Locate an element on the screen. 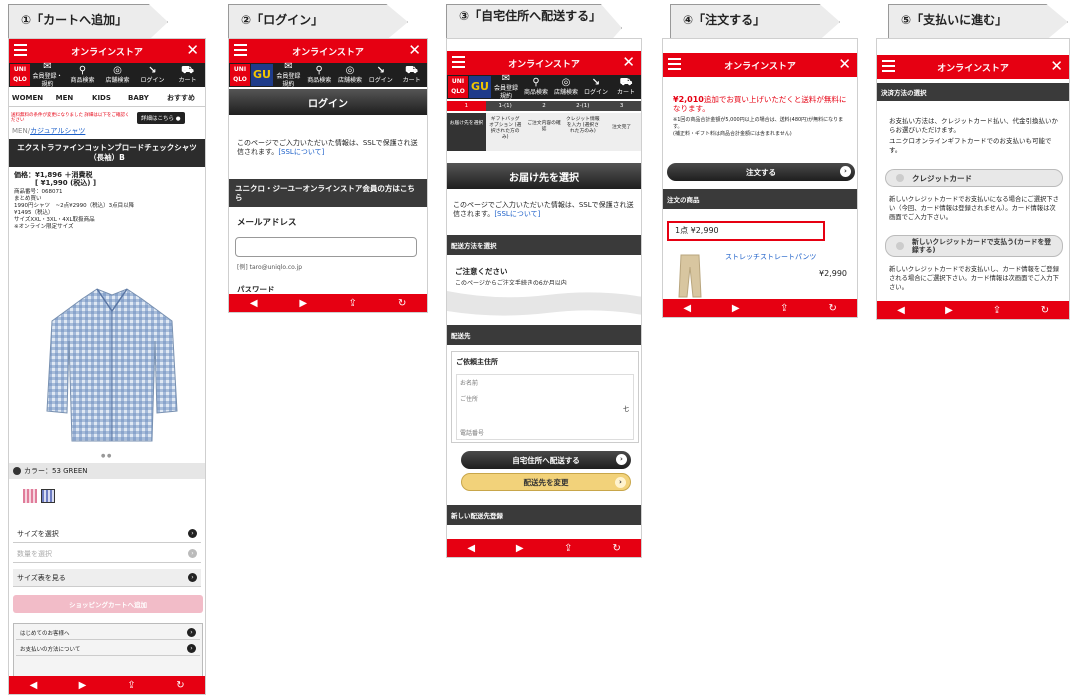  tab-credit: クレジット情報を入力 (選択された方のみ) is located at coordinates (583, 132).